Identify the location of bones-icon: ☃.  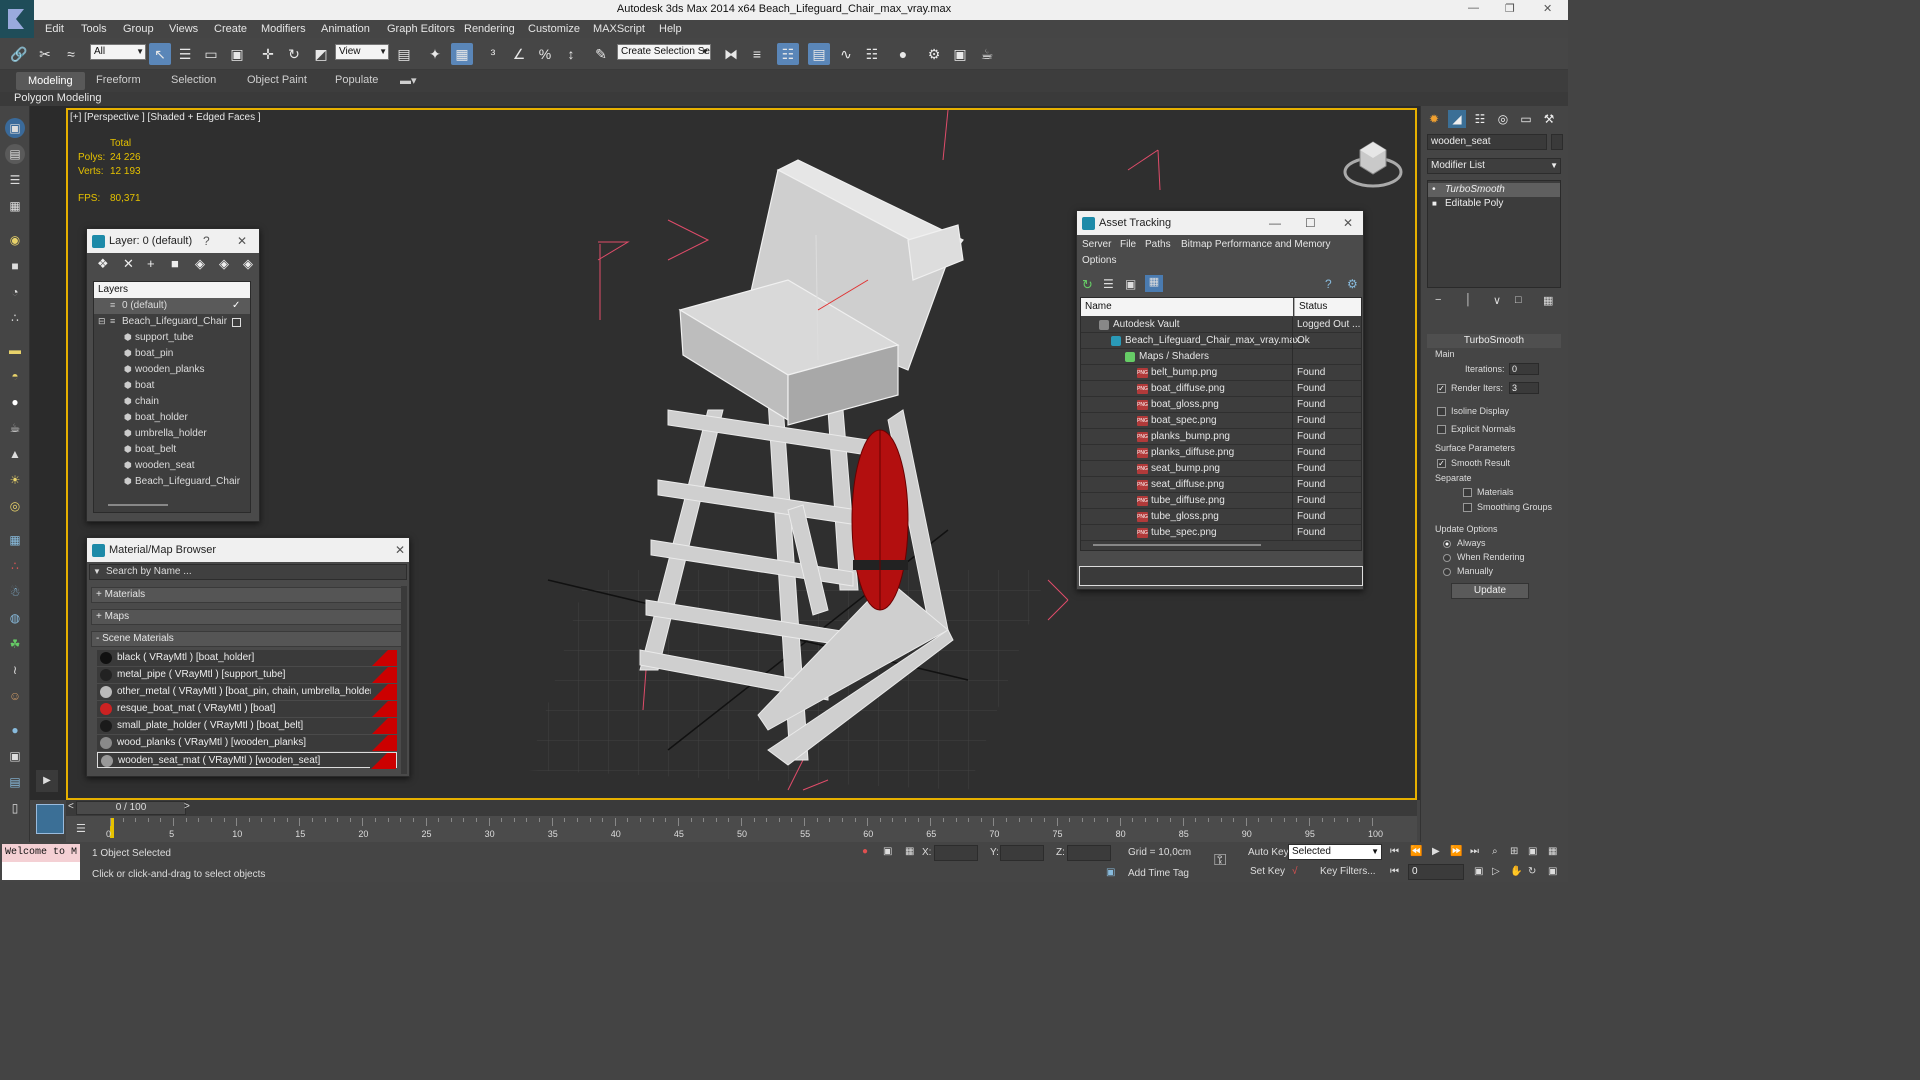
(15, 592).